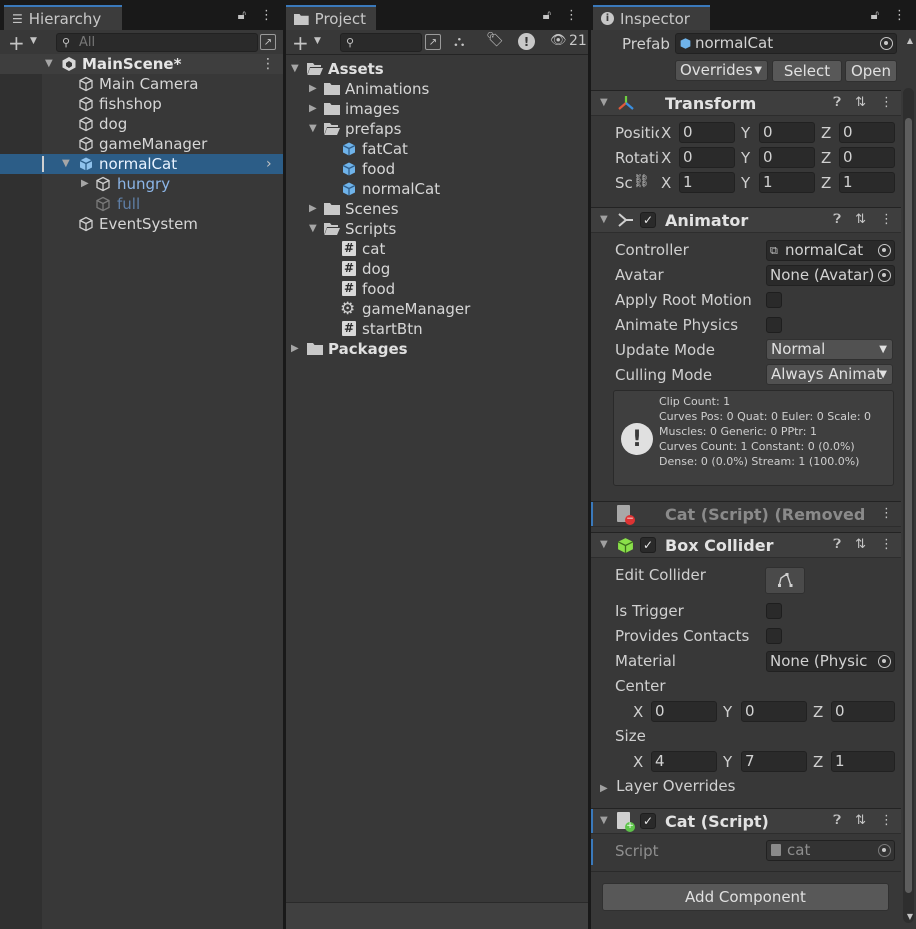 Image resolution: width=916 pixels, height=929 pixels. I want to click on scale-x-field: 1, so click(707, 182).